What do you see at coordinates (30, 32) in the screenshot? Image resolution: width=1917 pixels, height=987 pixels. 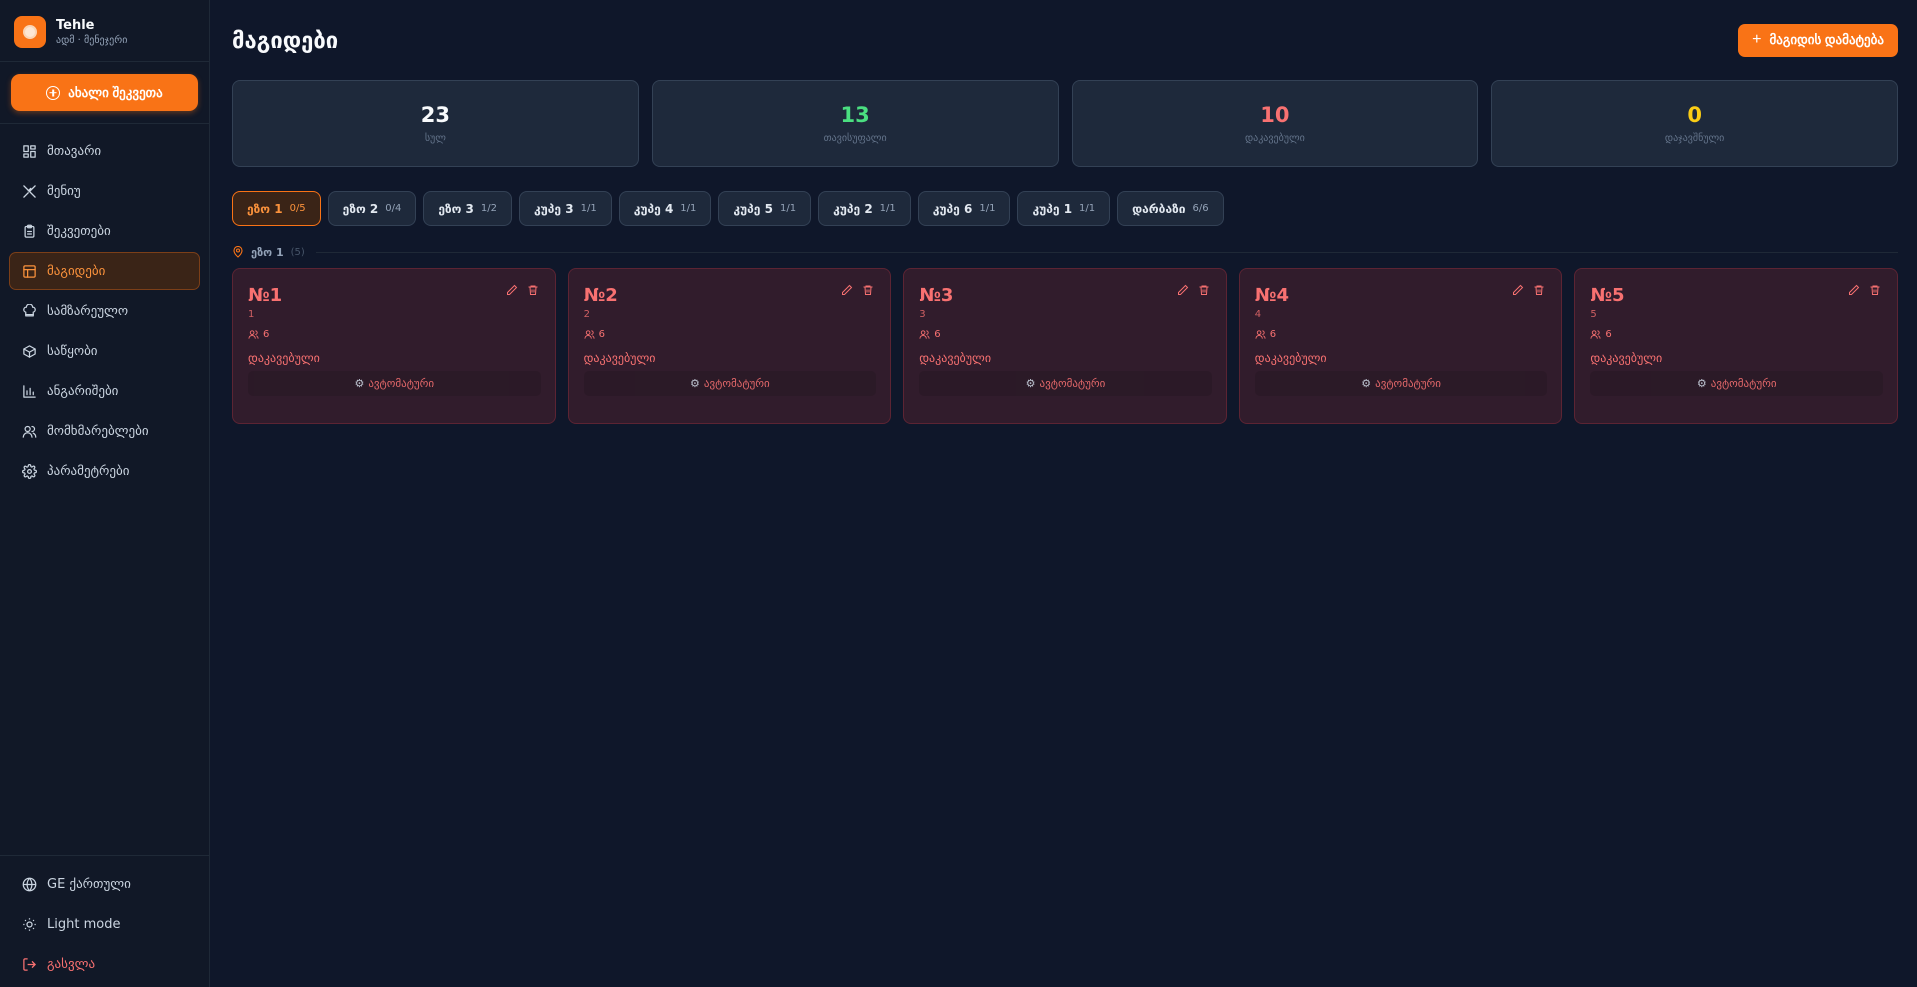 I see `logo-icon` at bounding box center [30, 32].